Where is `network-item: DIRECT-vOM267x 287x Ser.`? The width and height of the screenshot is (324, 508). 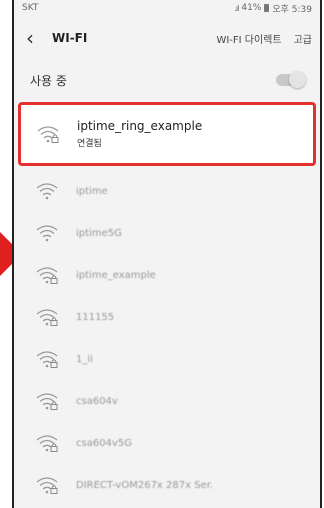
network-item: DIRECT-vOM267x 287x Ser. is located at coordinates (167, 485).